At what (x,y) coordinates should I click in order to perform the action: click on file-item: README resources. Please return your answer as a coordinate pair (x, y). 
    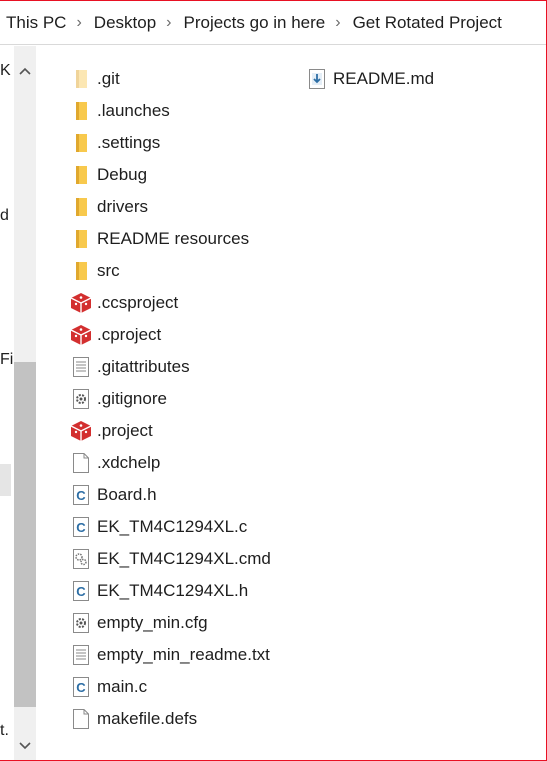
    Looking at the image, I should click on (180, 239).